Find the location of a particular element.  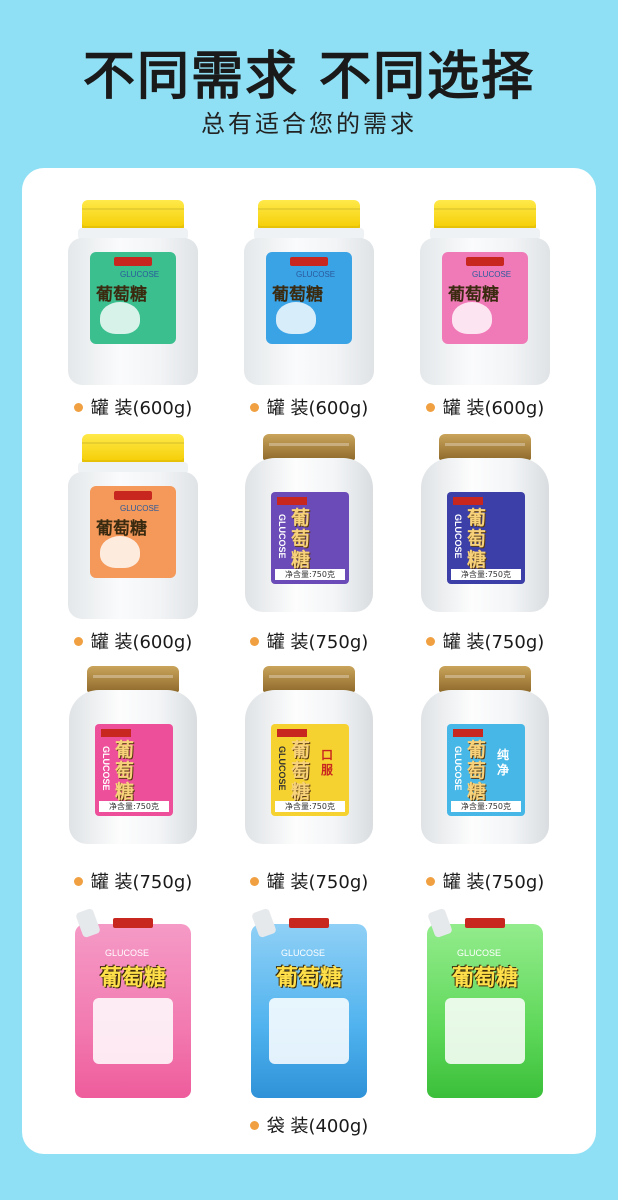

jar-image: GLUCOSE 葡萄糖 口服 净含量:750克 is located at coordinates (309, 755).